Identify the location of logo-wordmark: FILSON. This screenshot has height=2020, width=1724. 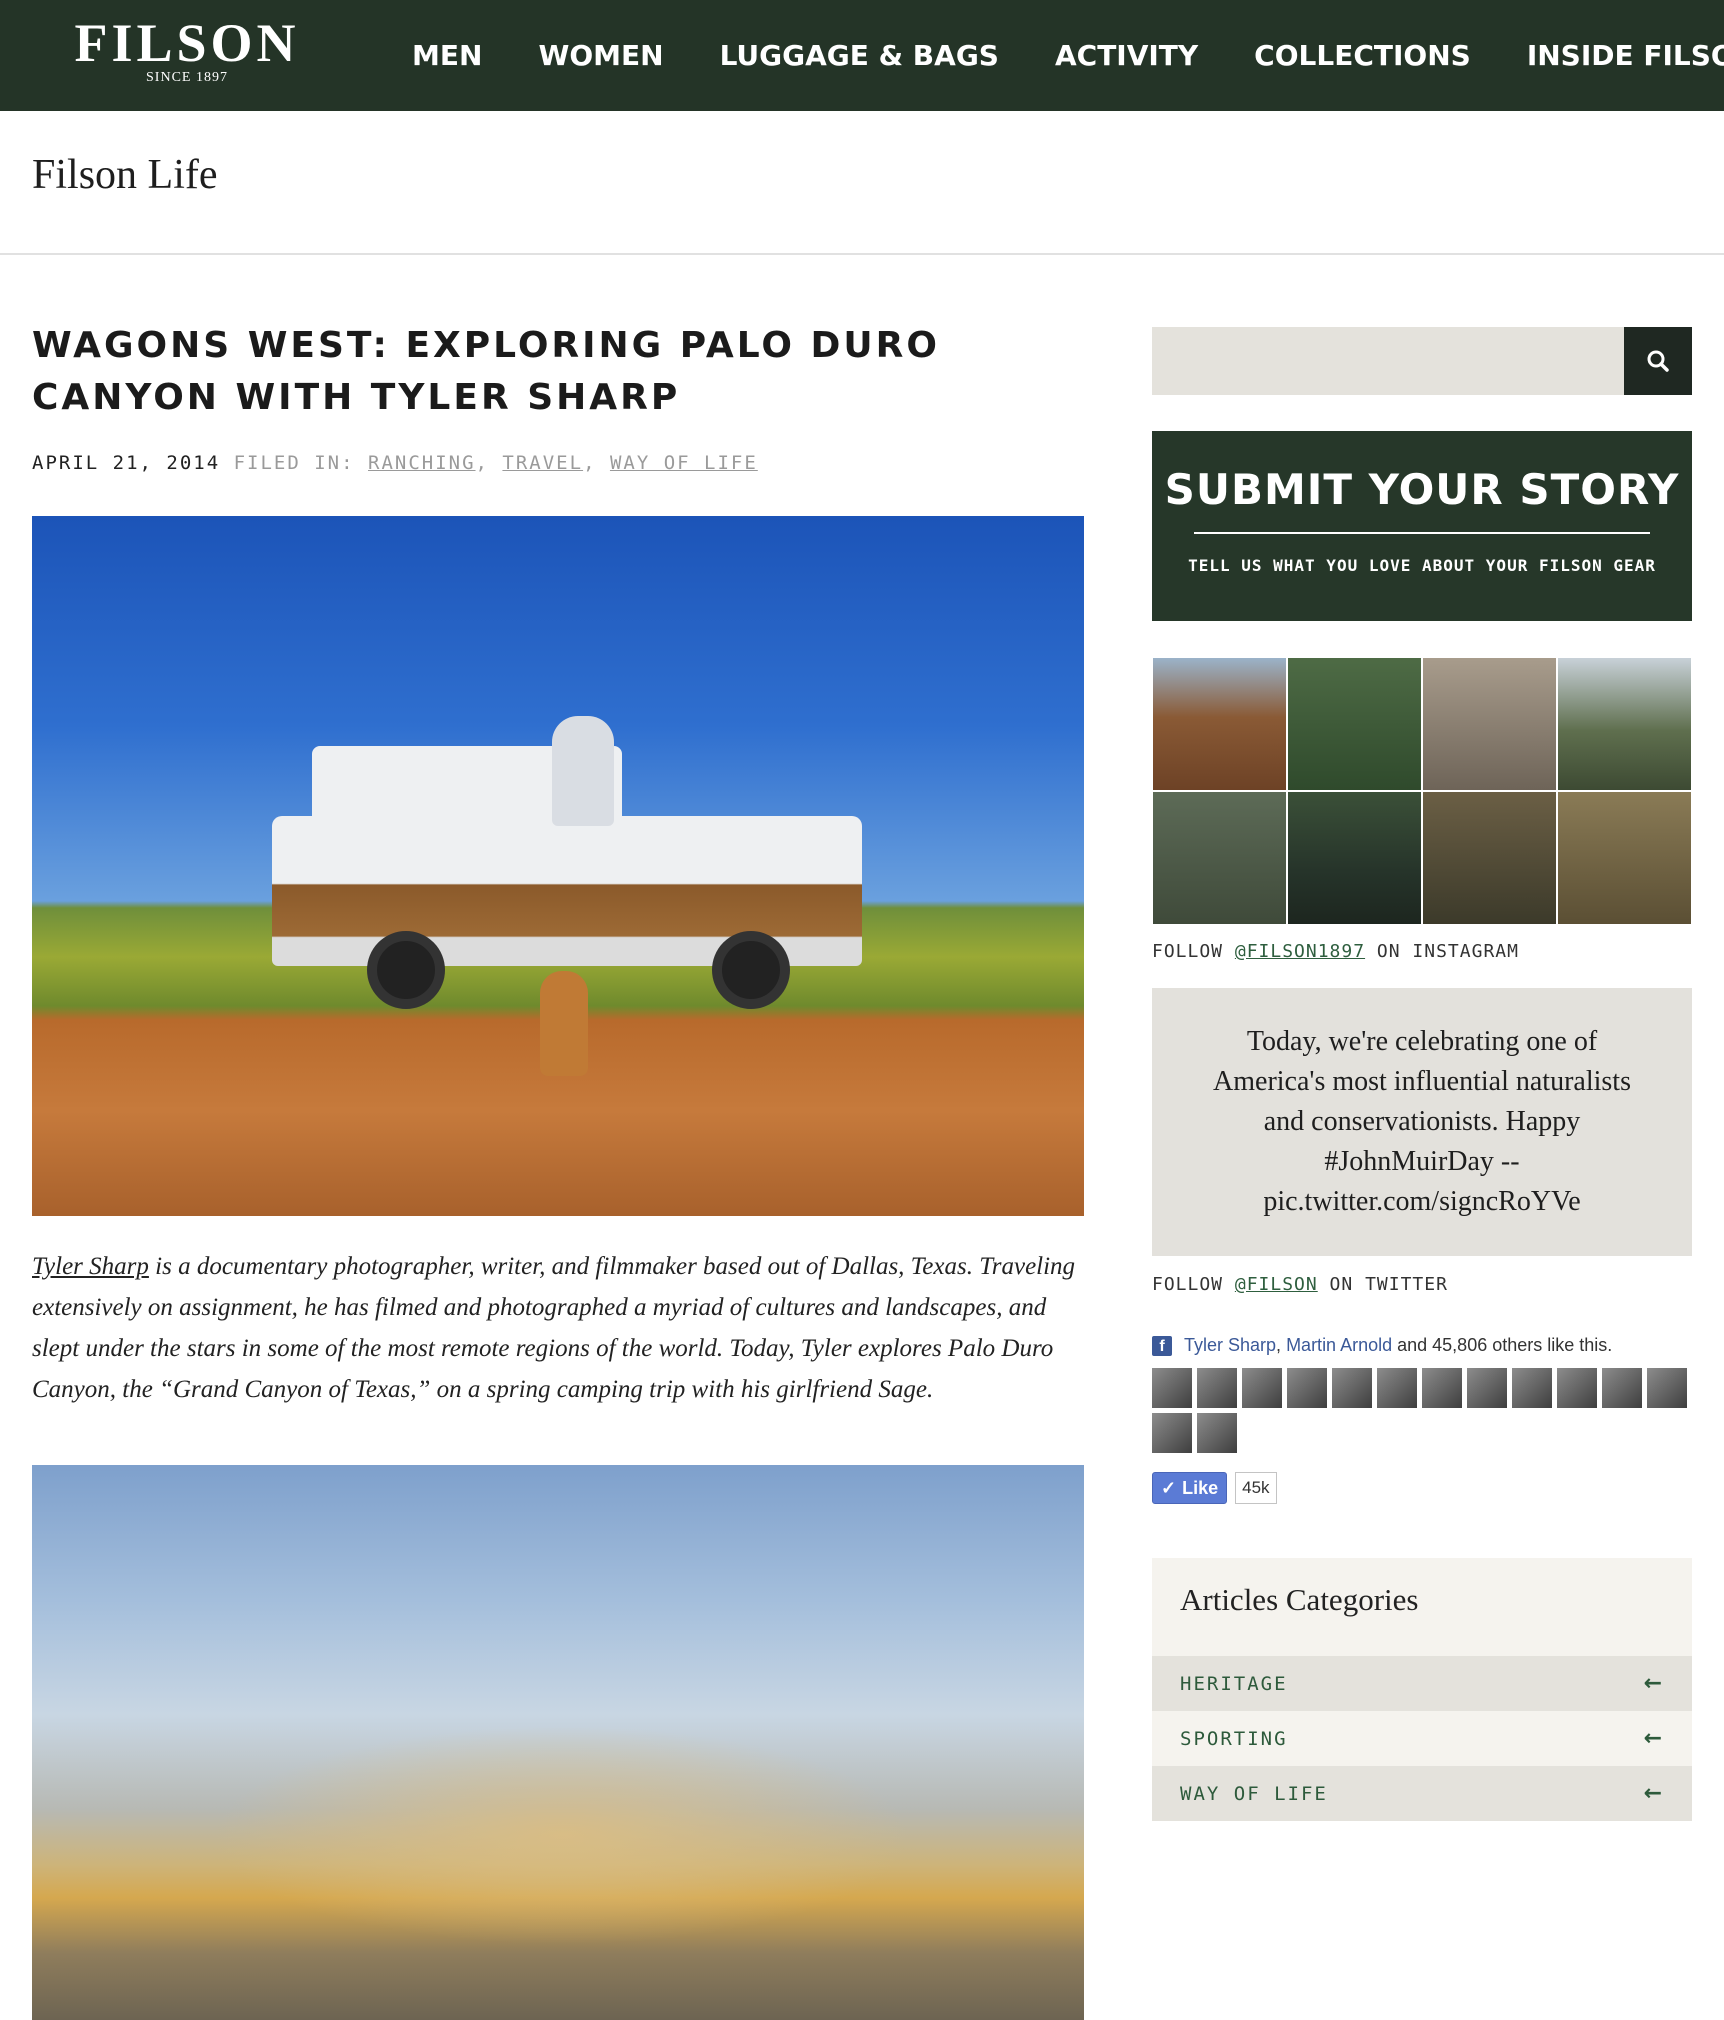
(187, 43).